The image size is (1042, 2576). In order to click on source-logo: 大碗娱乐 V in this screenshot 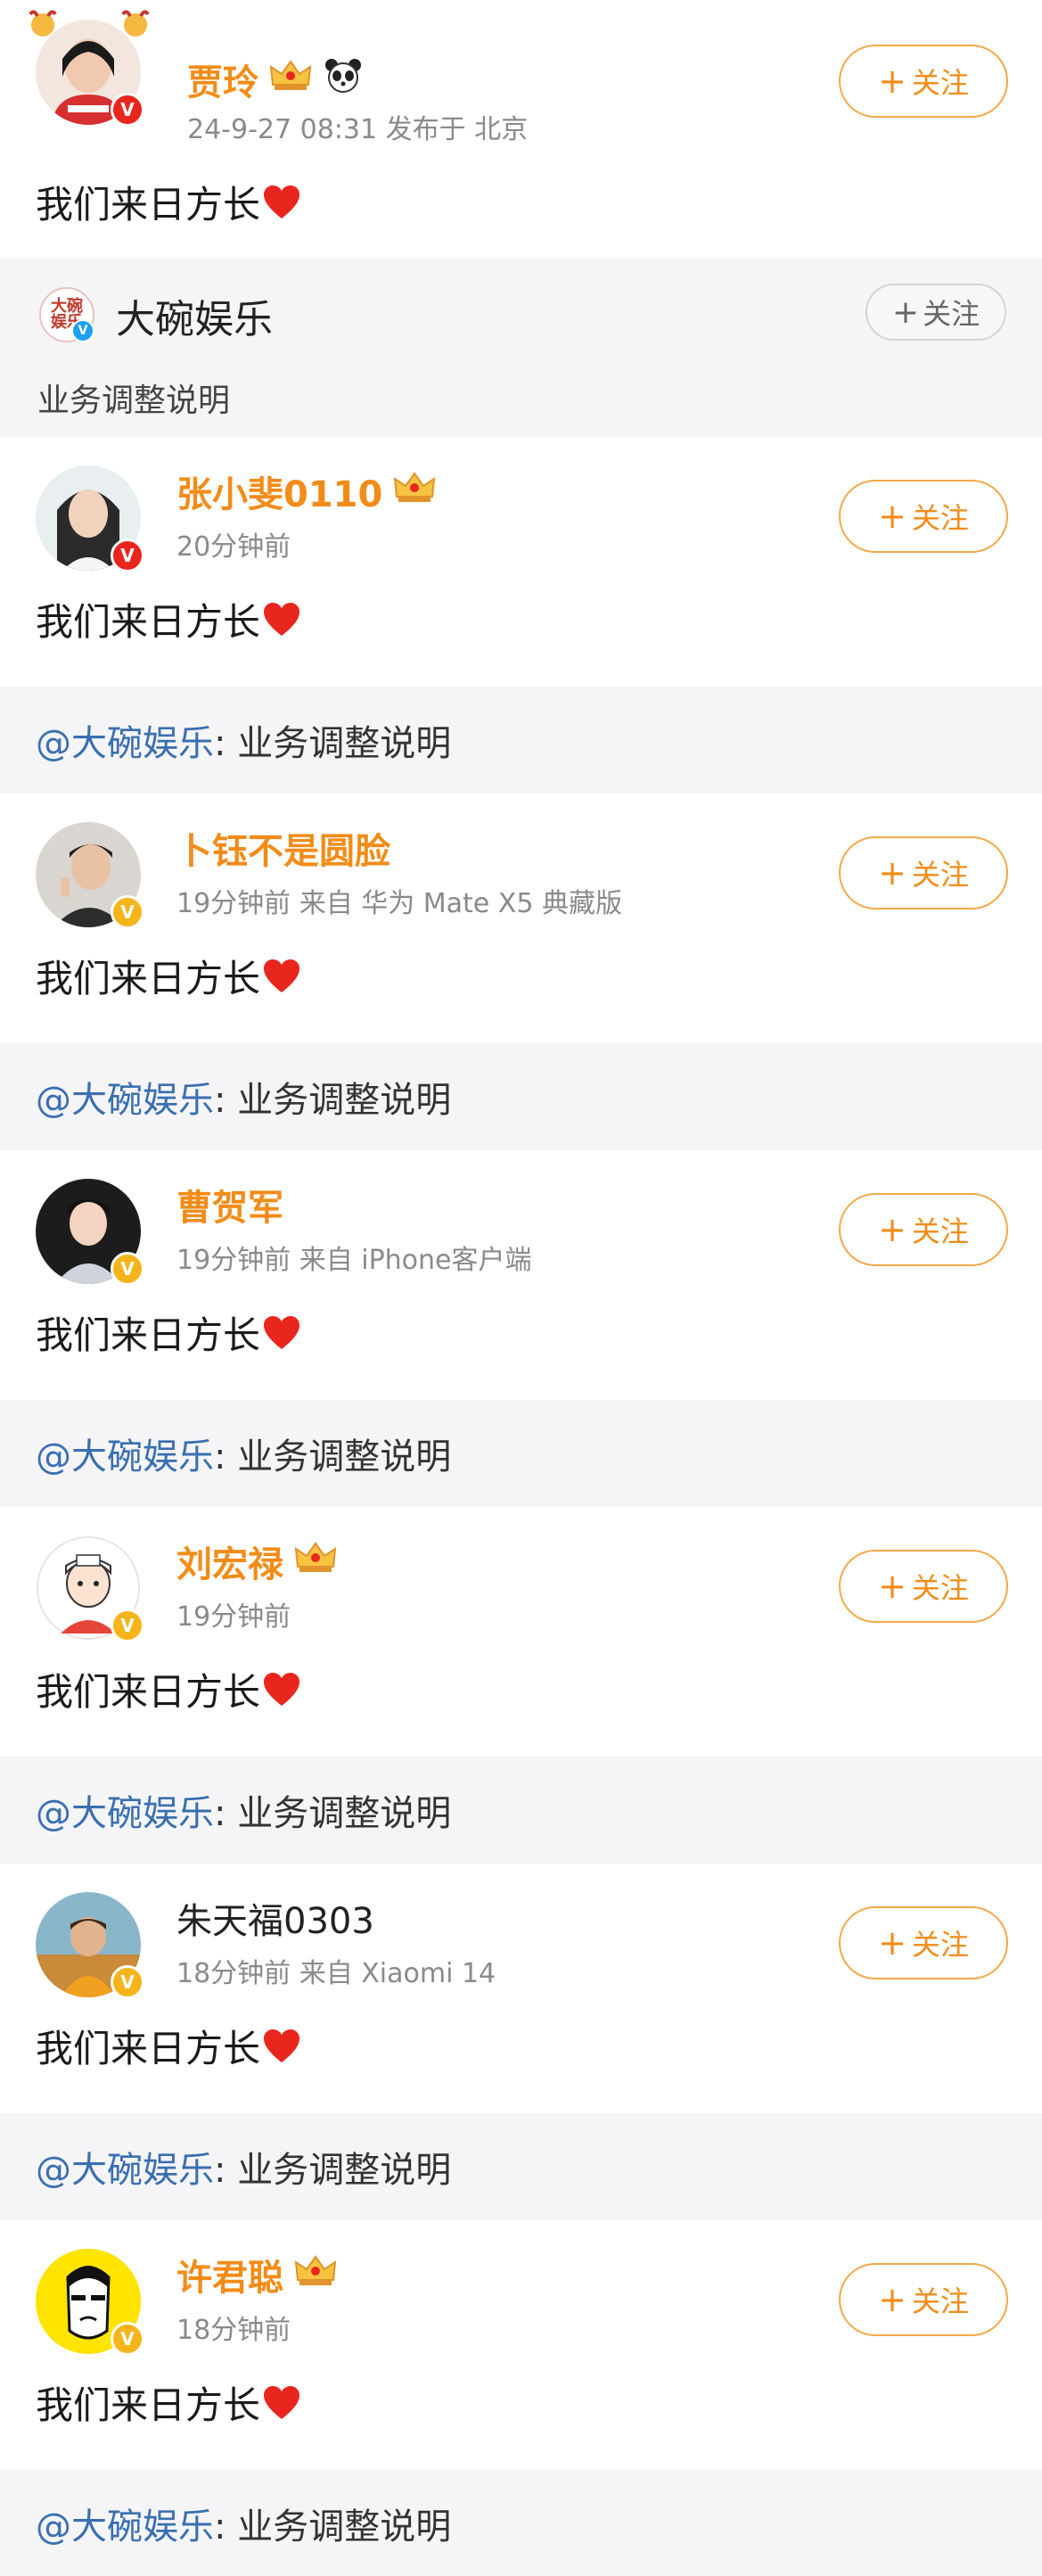, I will do `click(66, 314)`.